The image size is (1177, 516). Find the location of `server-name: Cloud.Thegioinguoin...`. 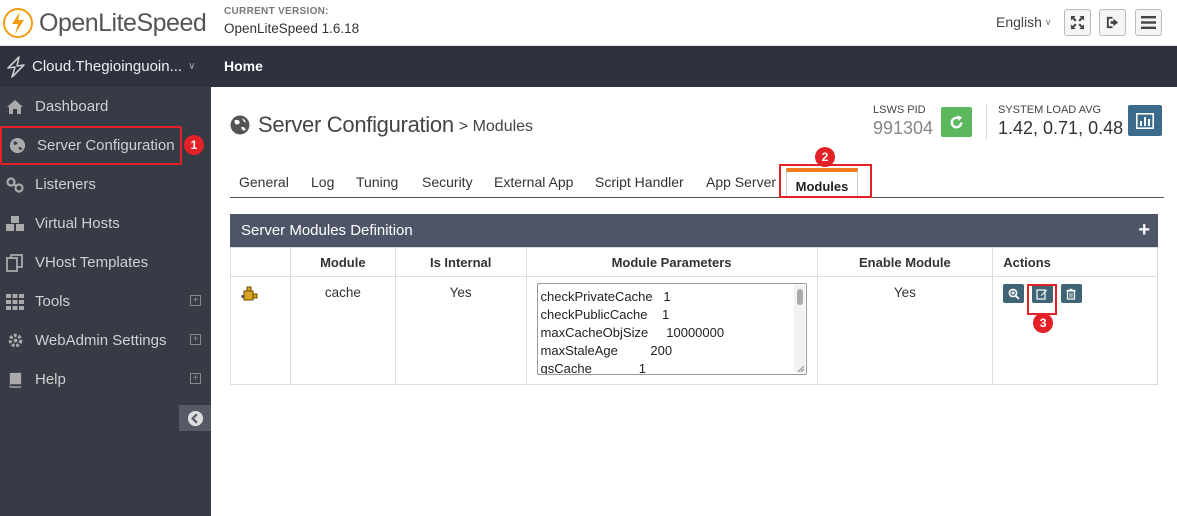

server-name: Cloud.Thegioinguoin... is located at coordinates (107, 66).